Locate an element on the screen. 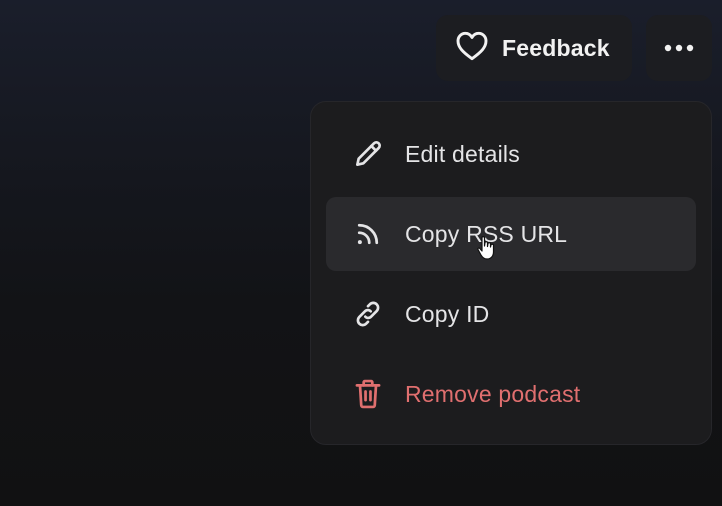 The height and width of the screenshot is (506, 722). menu-item-remove-podcast: Remove podcast is located at coordinates (511, 394).